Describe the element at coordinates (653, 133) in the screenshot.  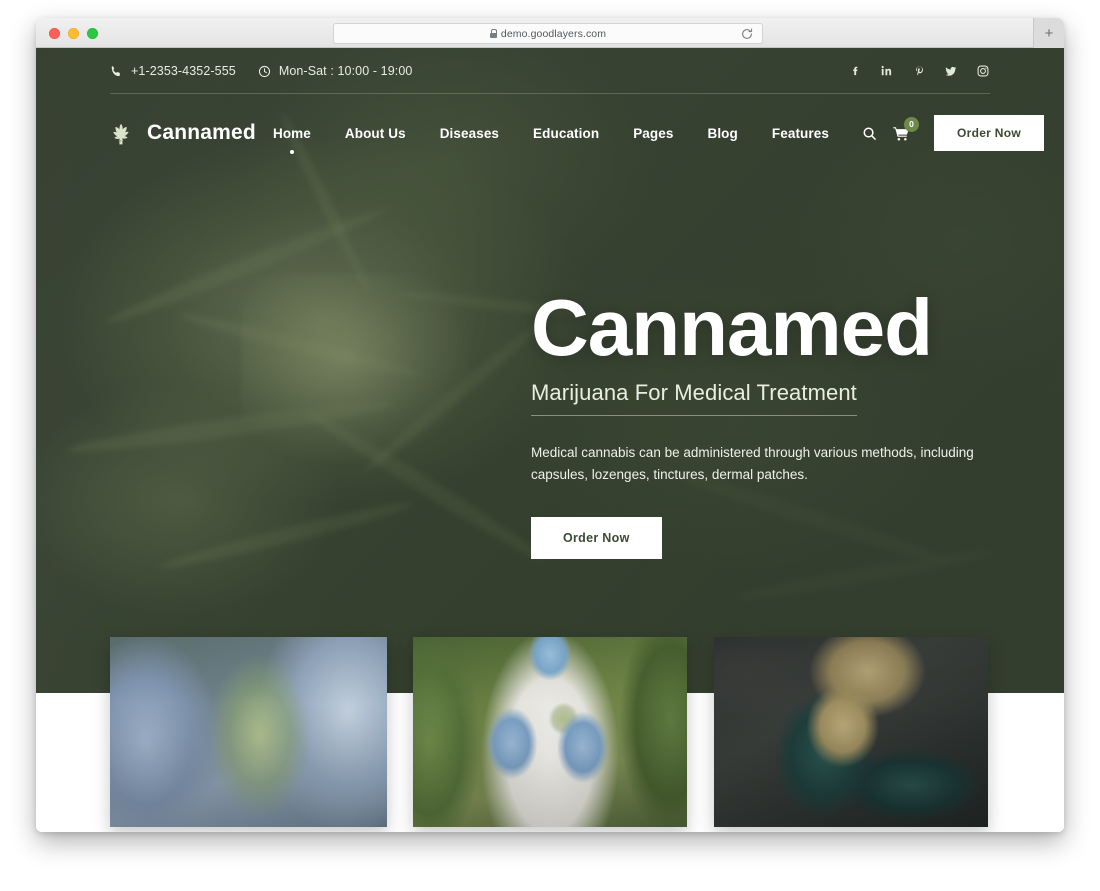
I see `nav-item-pages: Pages` at that location.